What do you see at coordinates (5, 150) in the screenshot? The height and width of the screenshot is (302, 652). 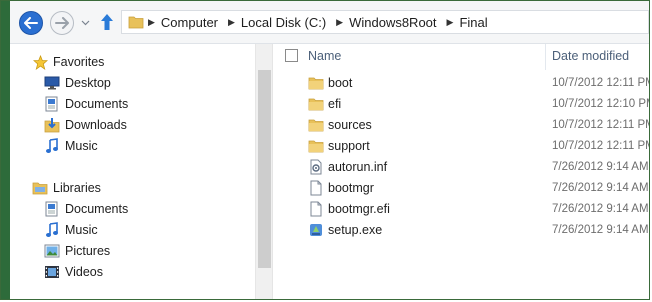 I see `desktop-edge` at bounding box center [5, 150].